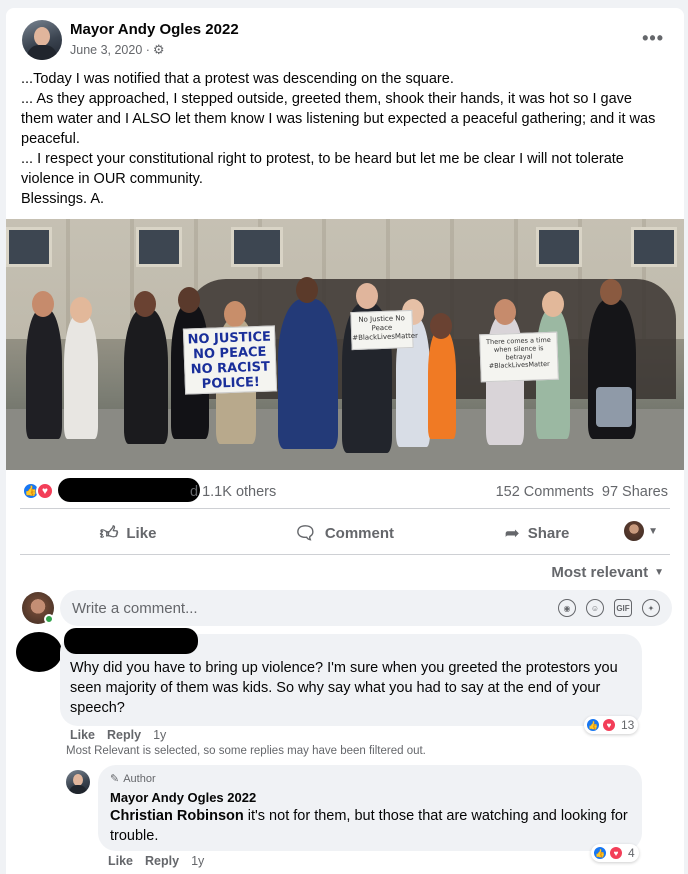  Describe the element at coordinates (305, 532) in the screenshot. I see `comment-icon: 🗨︎` at that location.